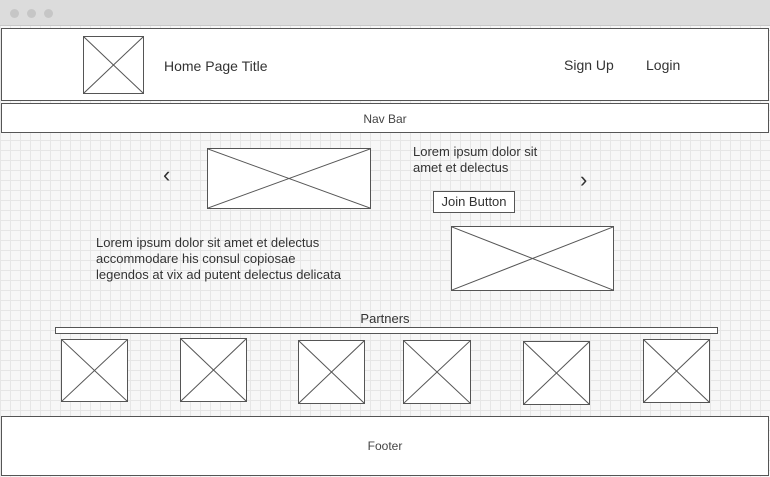 The image size is (770, 477). I want to click on carousel-text-line-1: Lorem ipsum dolor sit, so click(475, 151).